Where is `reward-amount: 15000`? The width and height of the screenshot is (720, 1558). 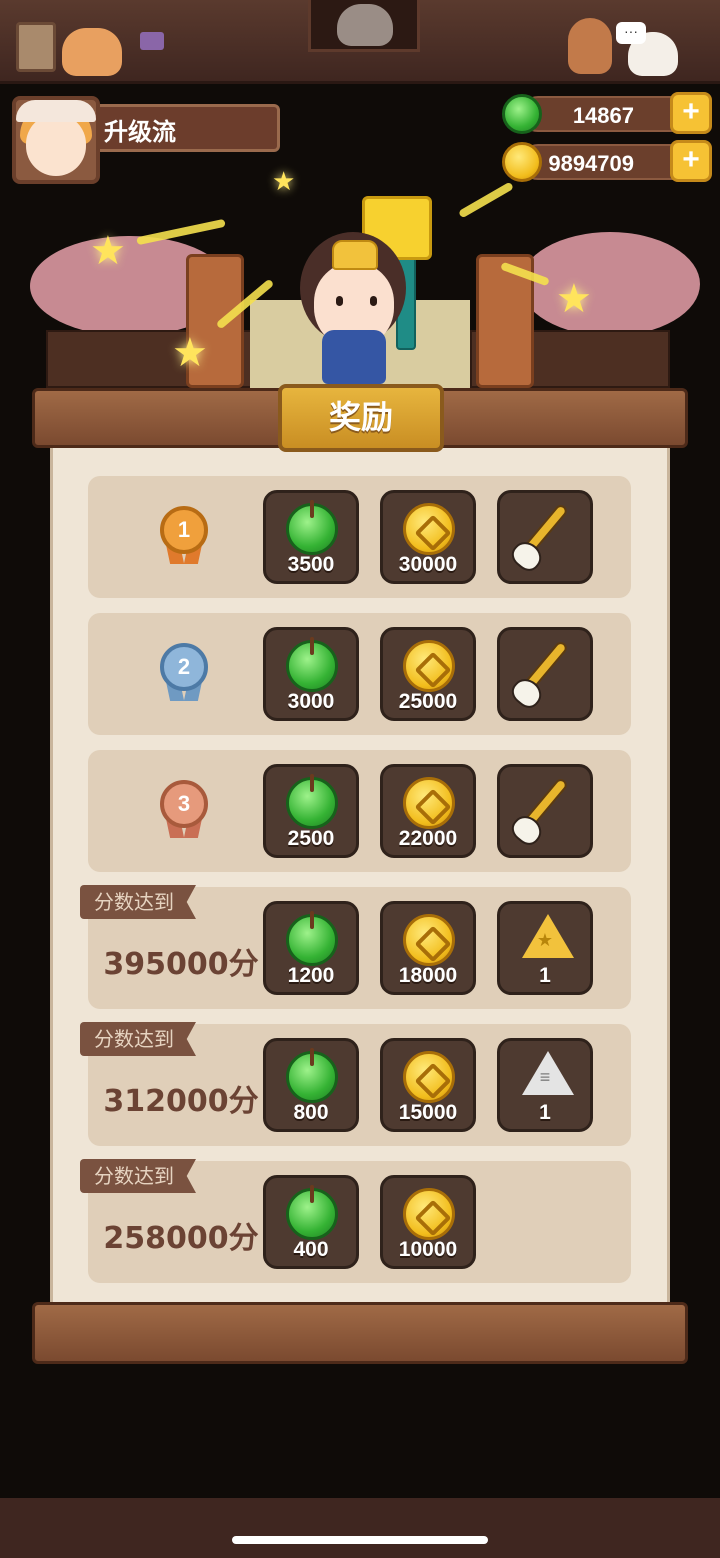
reward-amount: 15000 is located at coordinates (428, 1112).